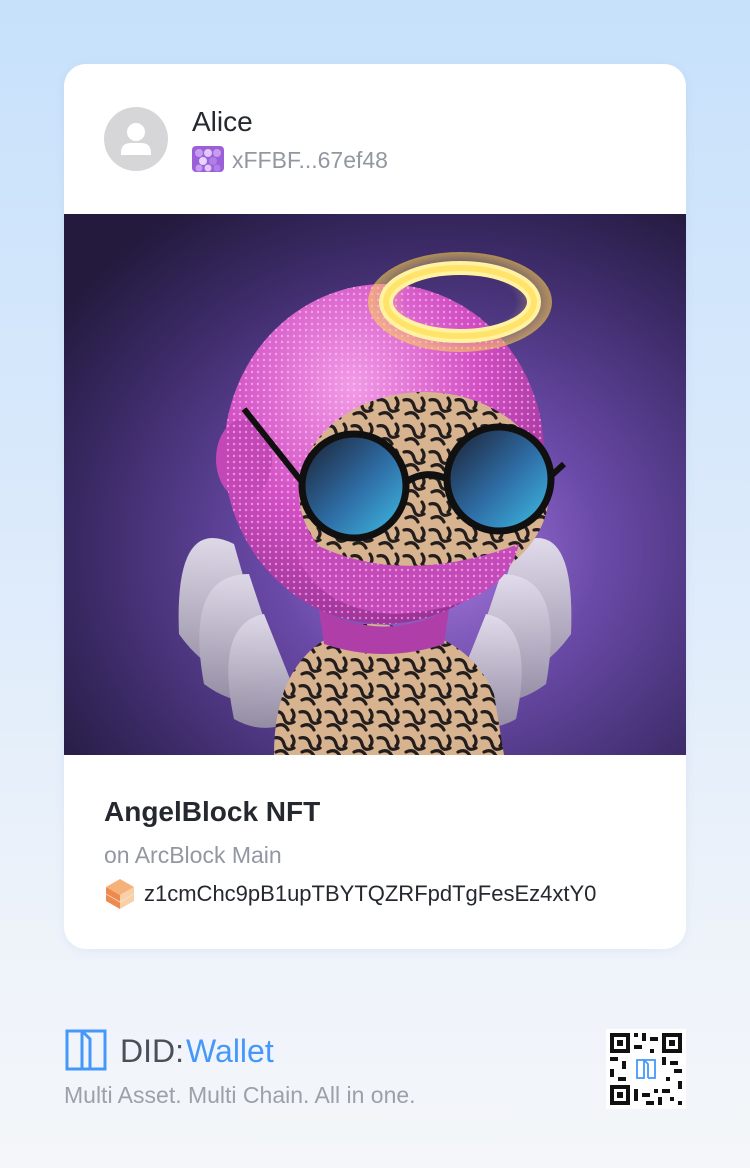 This screenshot has width=750, height=1168. Describe the element at coordinates (152, 1051) in the screenshot. I see `brand-did-text: DID:` at that location.